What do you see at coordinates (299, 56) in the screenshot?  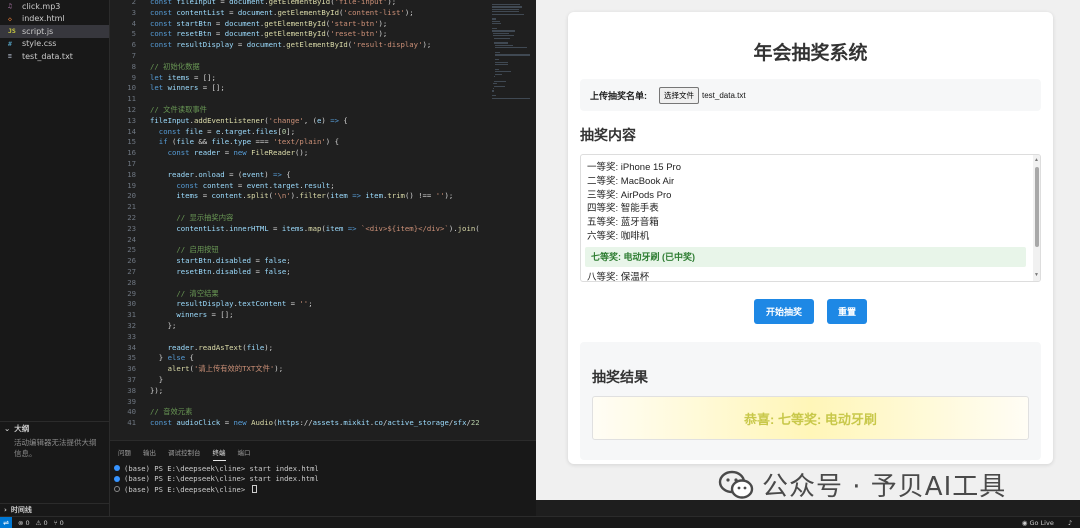 I see `code-line: 7` at bounding box center [299, 56].